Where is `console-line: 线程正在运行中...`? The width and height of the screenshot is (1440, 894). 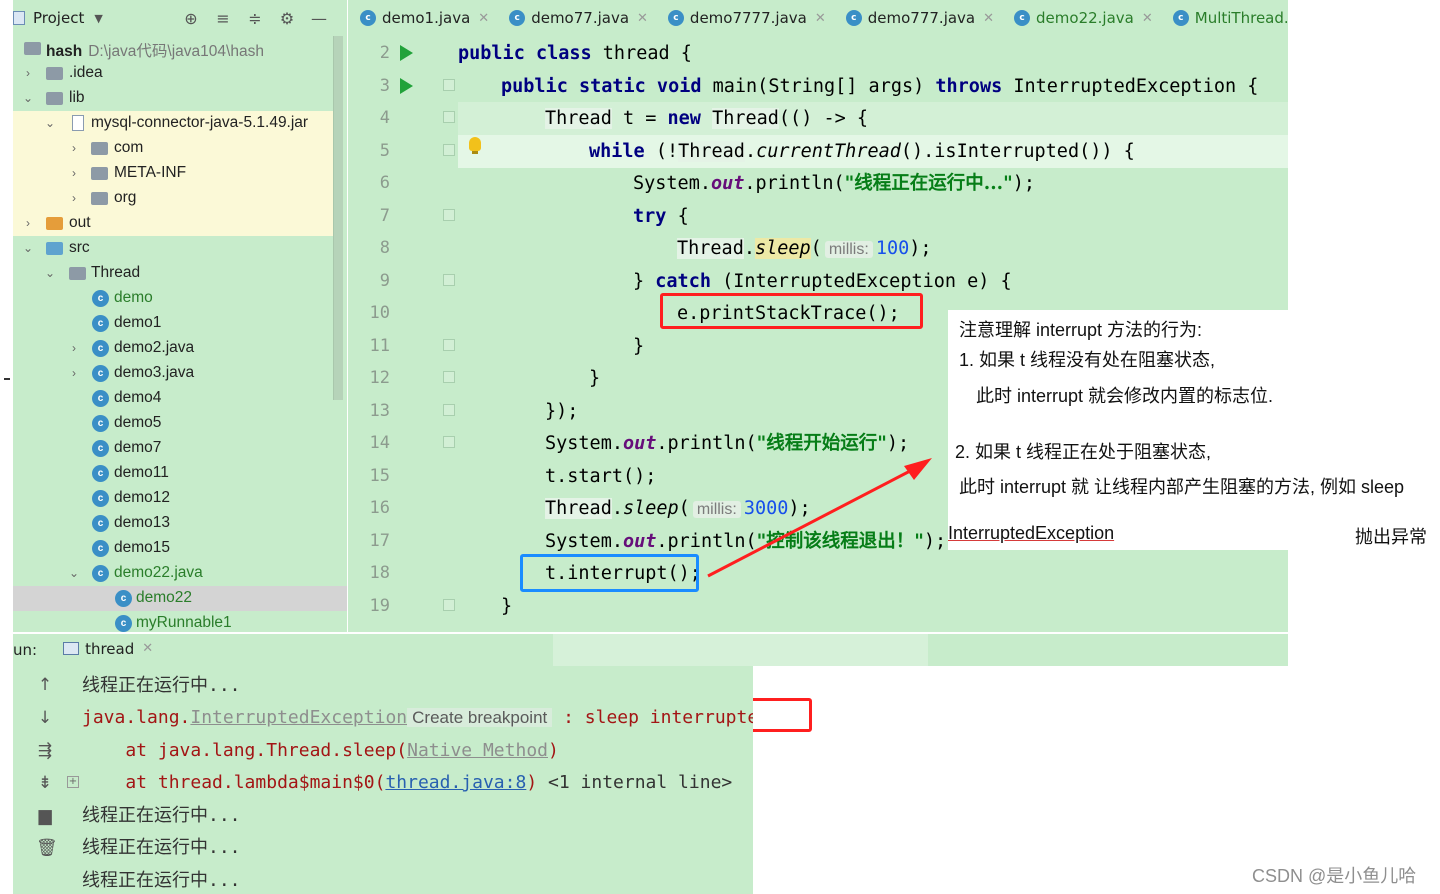
console-line: 线程正在运行中... is located at coordinates (161, 880).